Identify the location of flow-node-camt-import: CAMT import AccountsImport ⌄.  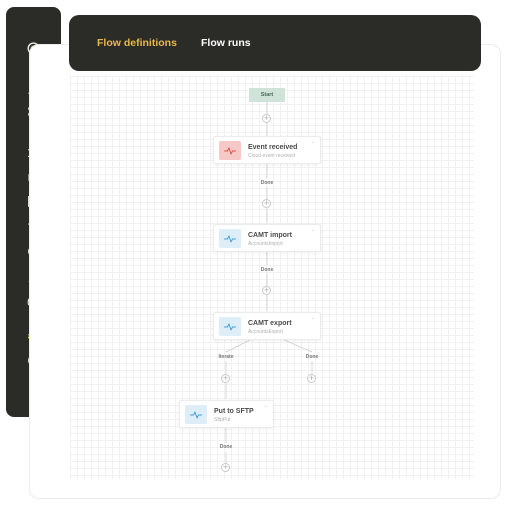
(267, 238).